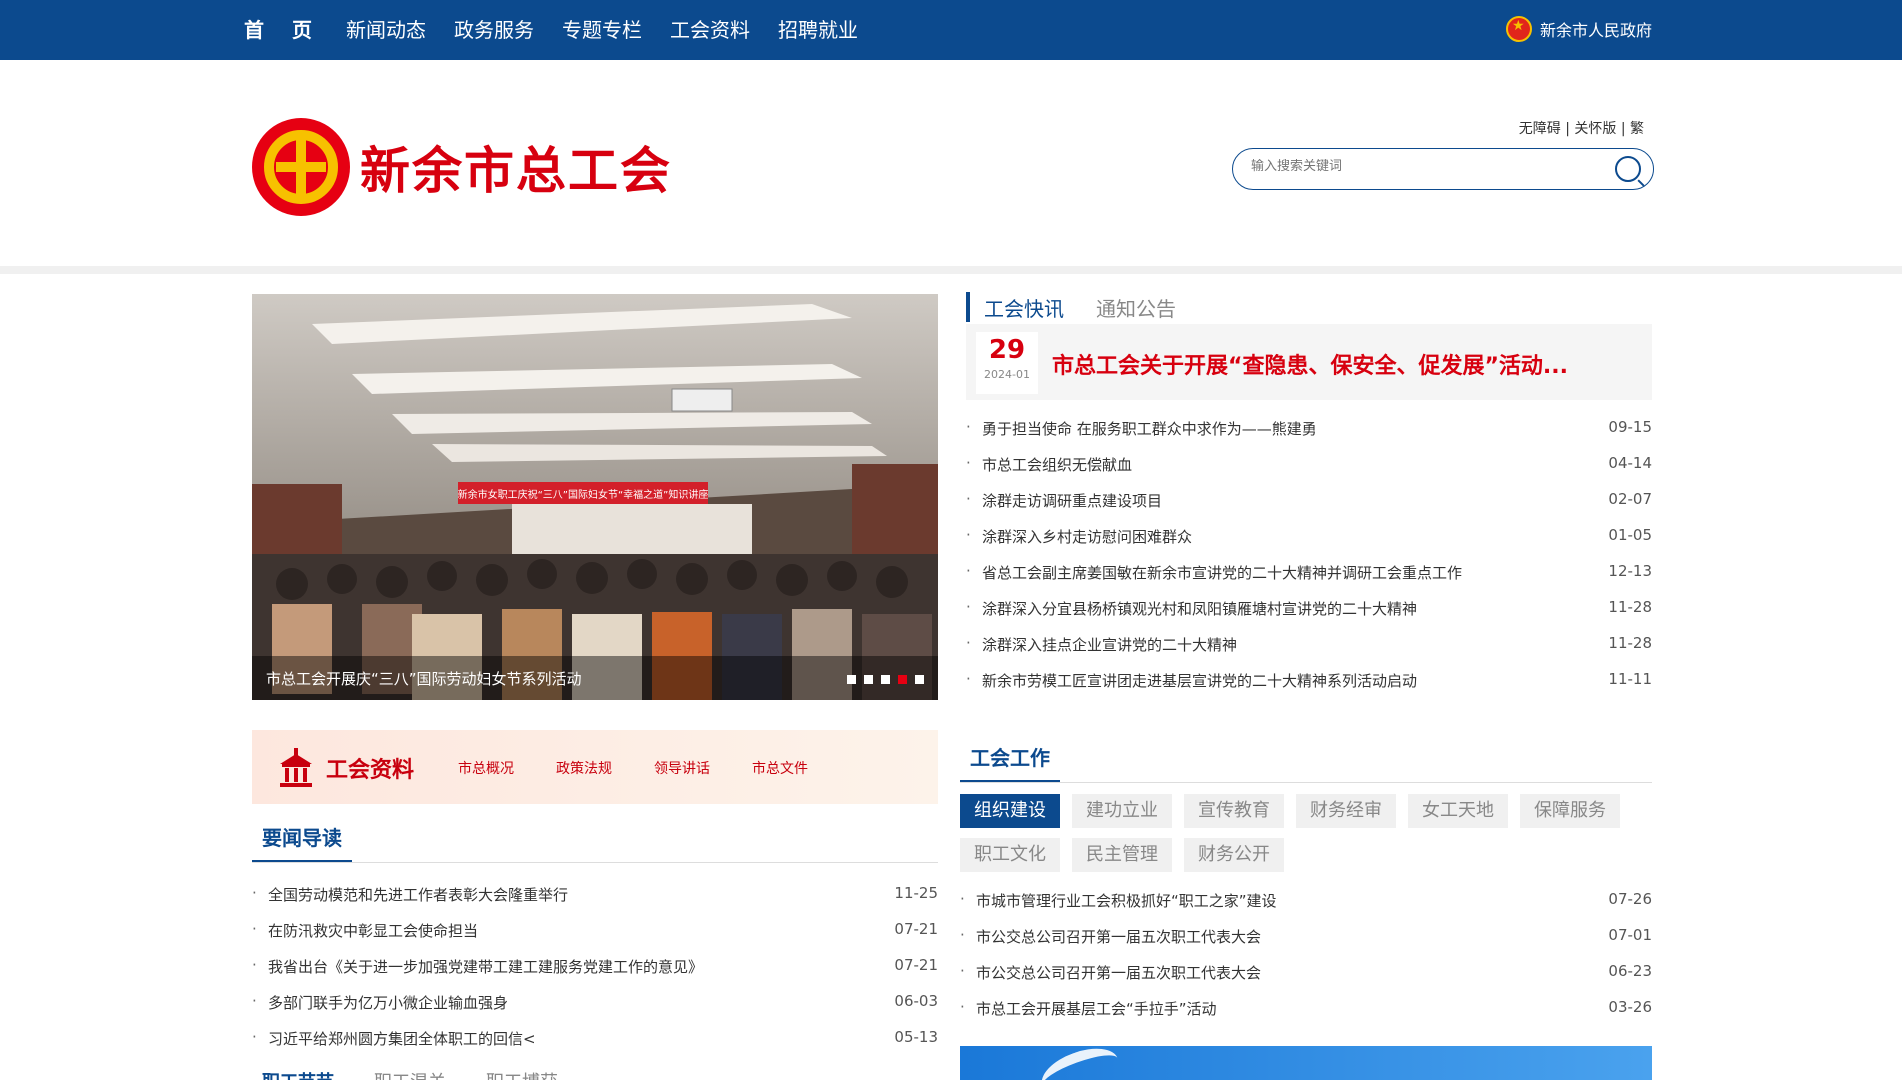  Describe the element at coordinates (1136, 307) in the screenshot. I see `tab-notices: 通知公告` at that location.